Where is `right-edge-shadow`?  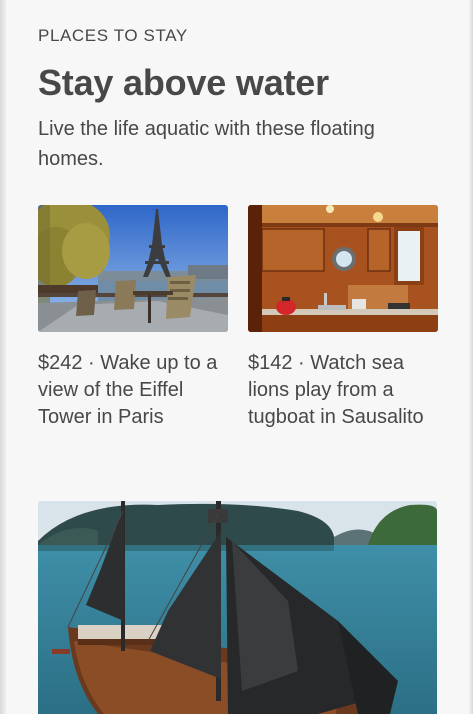 right-edge-shadow is located at coordinates (471, 357).